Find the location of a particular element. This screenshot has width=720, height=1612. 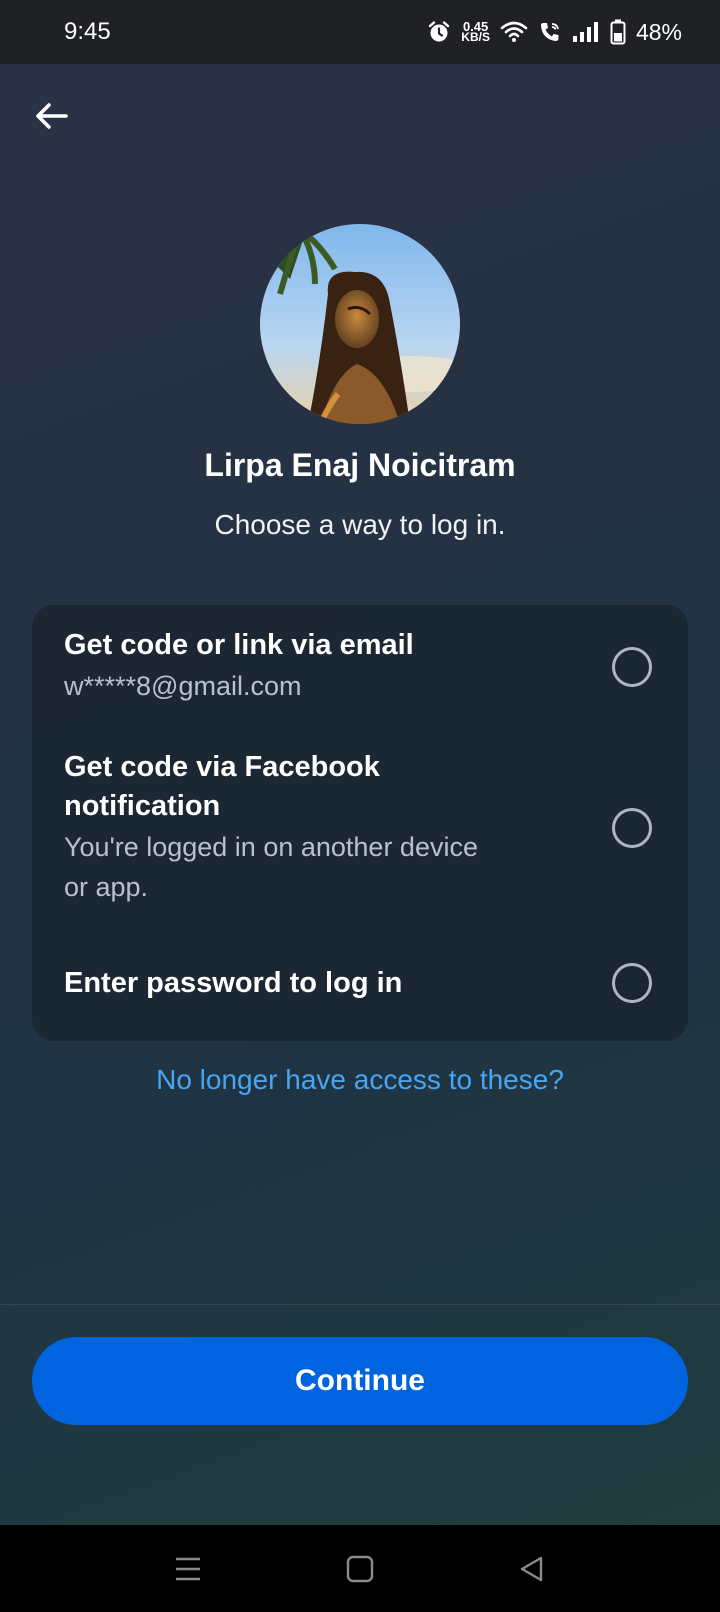

back-button is located at coordinates (52, 116).